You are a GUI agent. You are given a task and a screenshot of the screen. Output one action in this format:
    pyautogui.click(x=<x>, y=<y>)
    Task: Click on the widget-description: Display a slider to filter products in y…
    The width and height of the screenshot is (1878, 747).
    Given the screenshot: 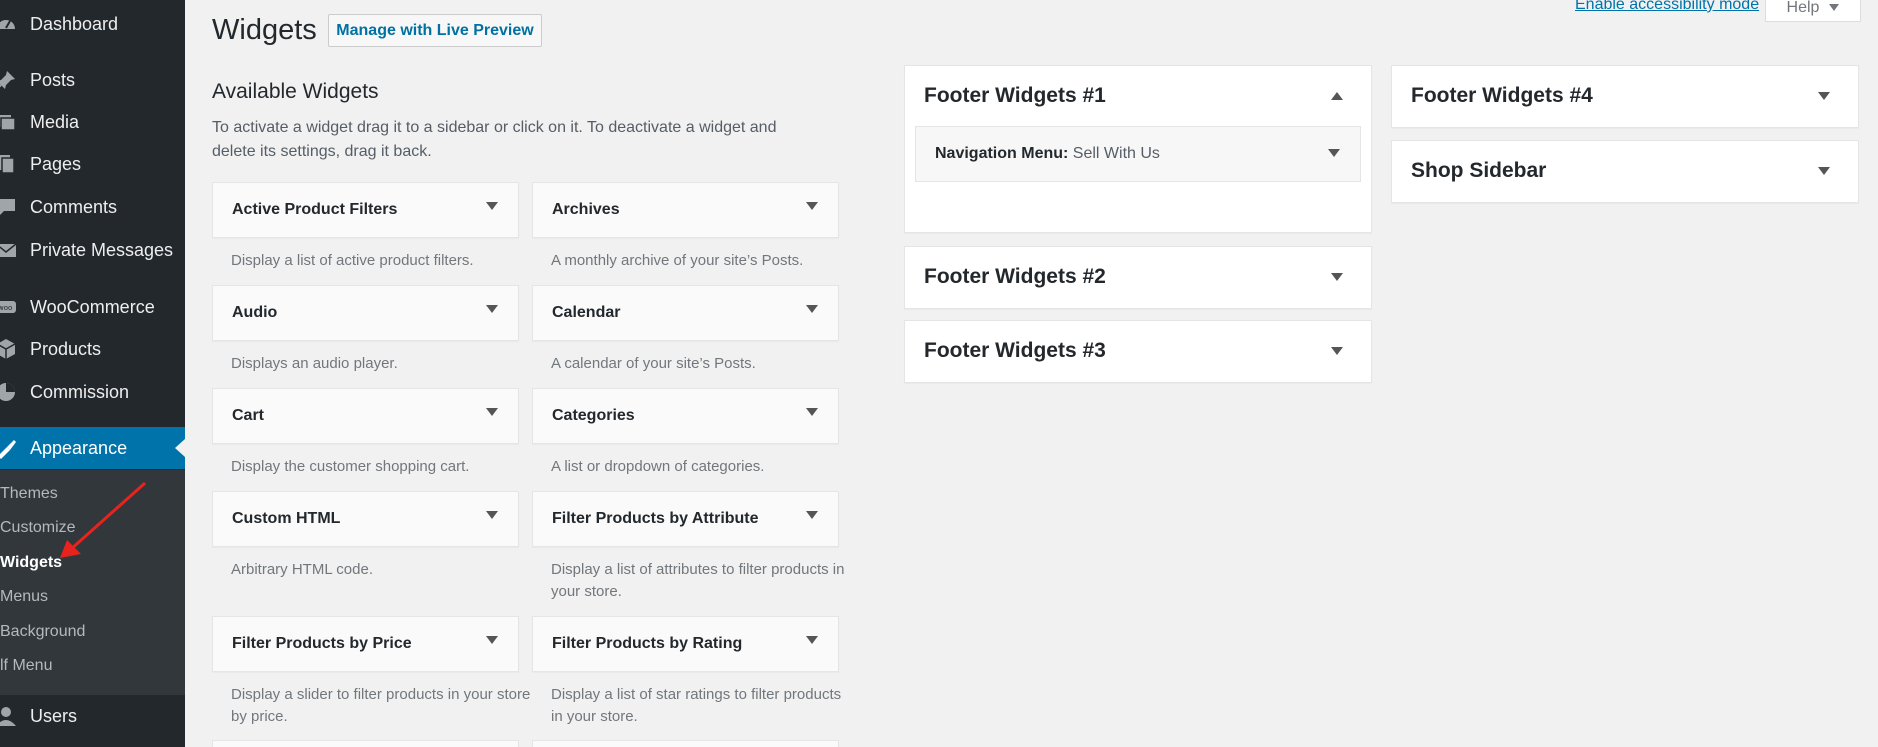 What is the action you would take?
    pyautogui.click(x=381, y=705)
    